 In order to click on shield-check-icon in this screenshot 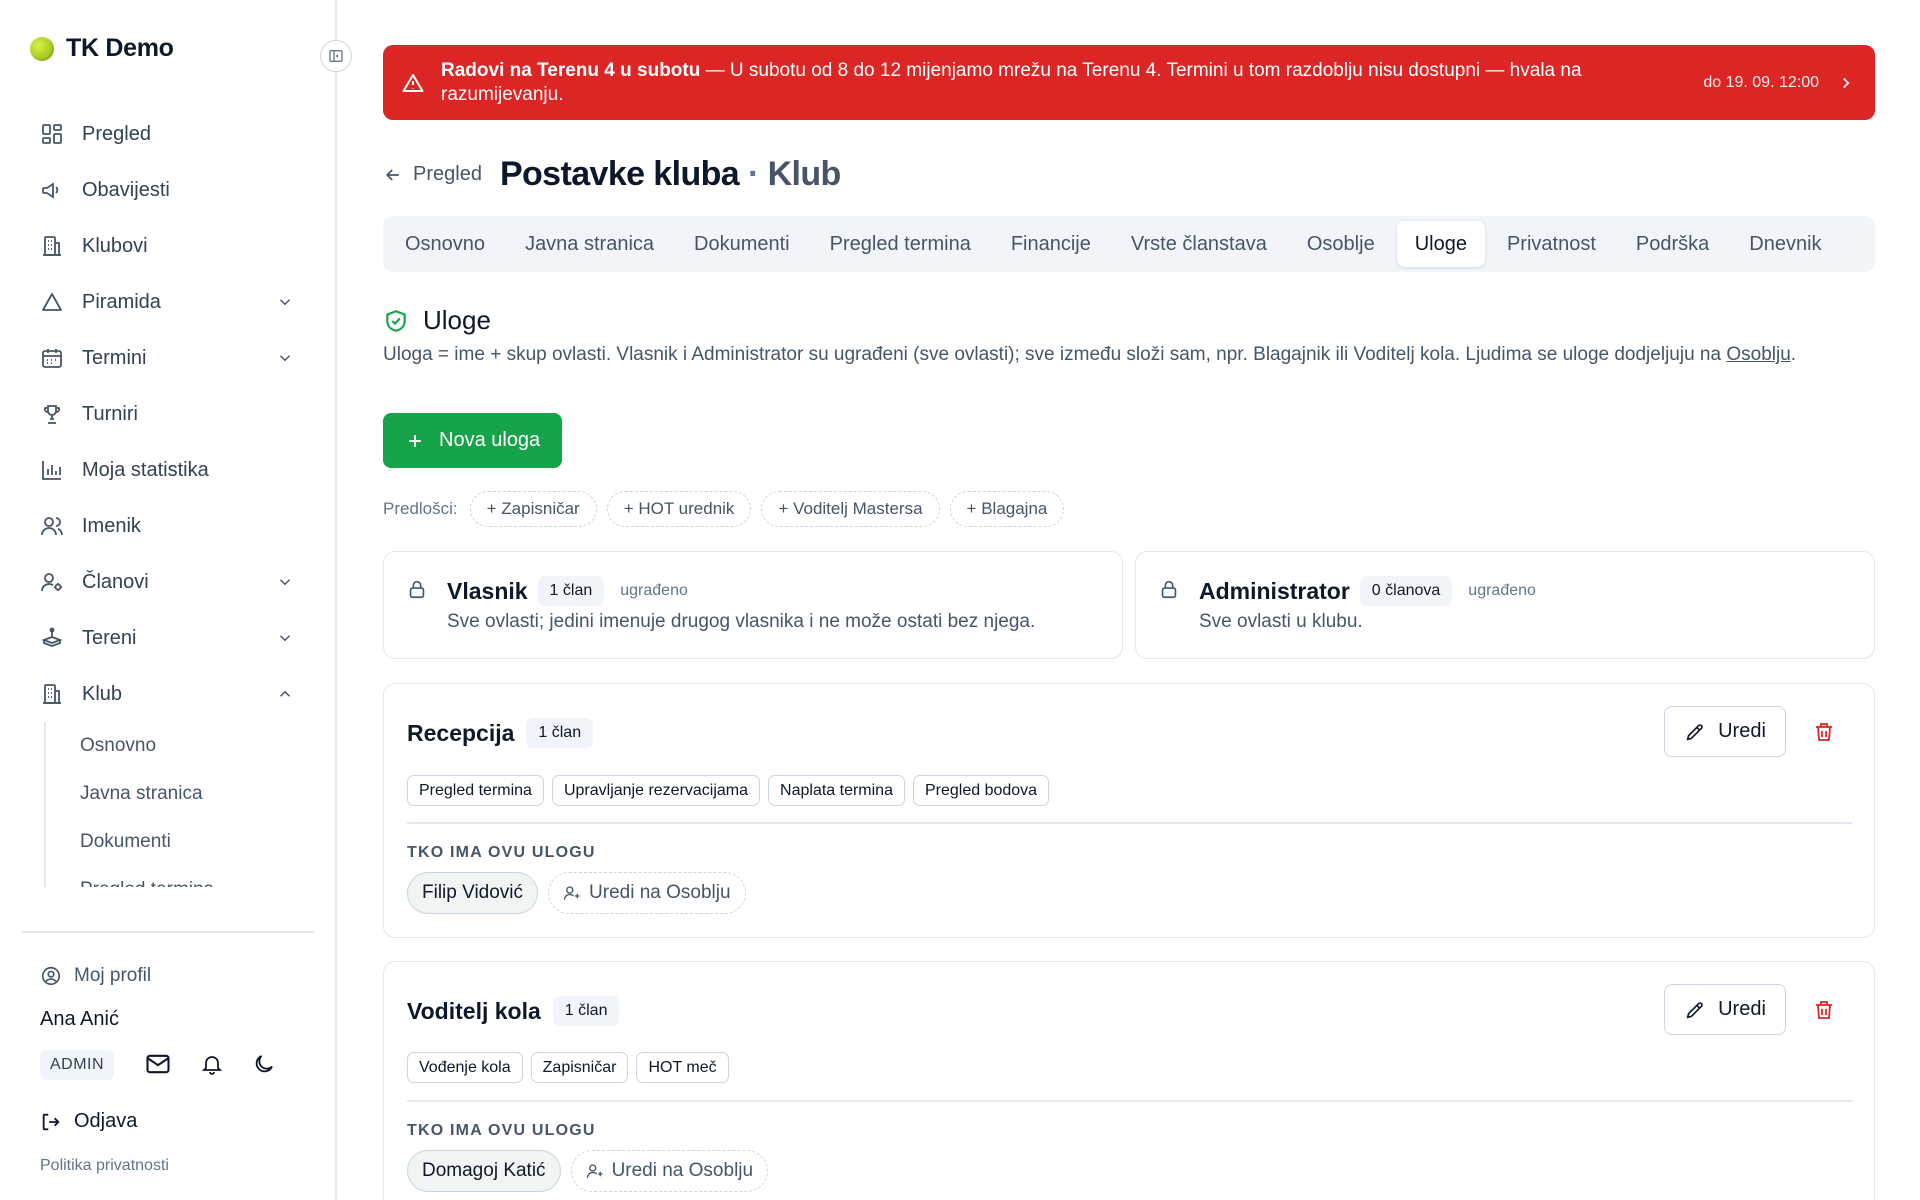, I will do `click(396, 320)`.